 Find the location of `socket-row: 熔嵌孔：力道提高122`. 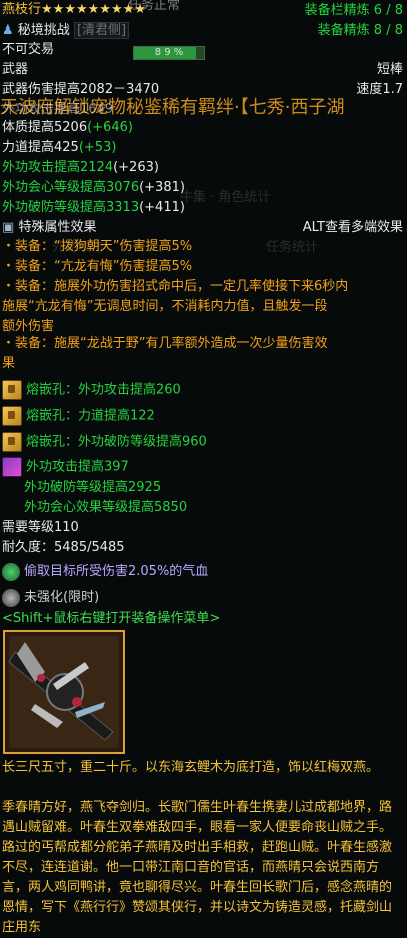

socket-row: 熔嵌孔：力道提高122 is located at coordinates (78, 416).